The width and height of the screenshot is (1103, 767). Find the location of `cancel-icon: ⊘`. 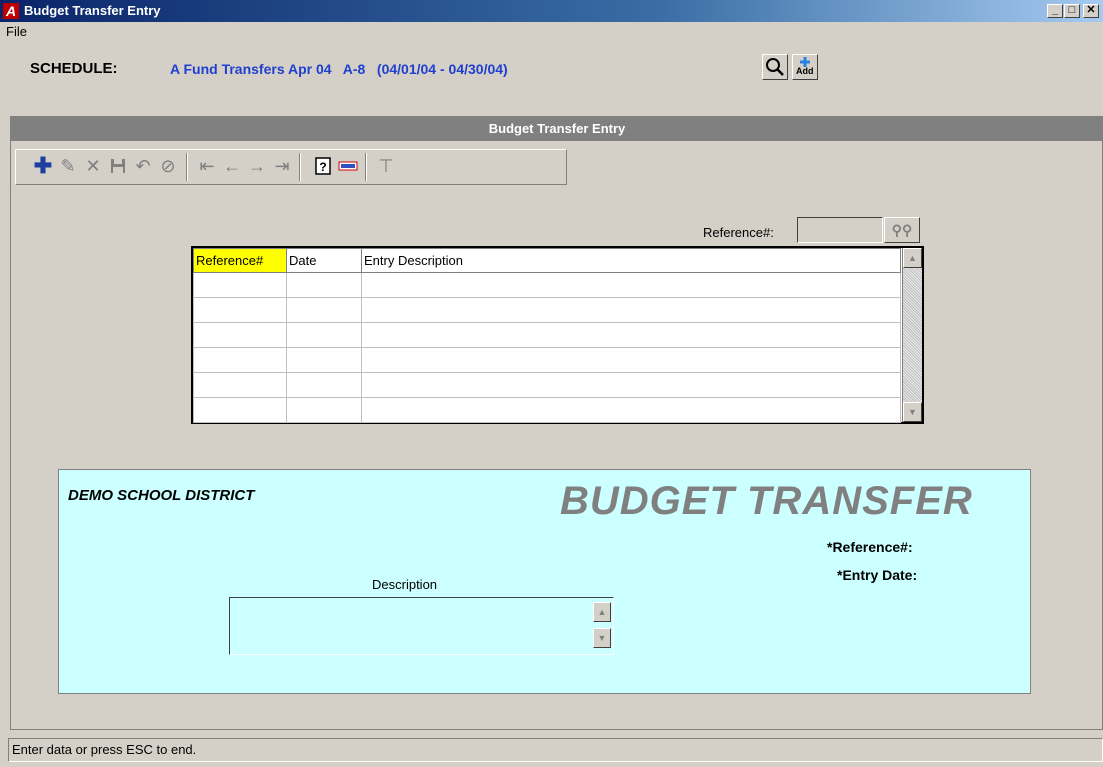

cancel-icon: ⊘ is located at coordinates (168, 166).